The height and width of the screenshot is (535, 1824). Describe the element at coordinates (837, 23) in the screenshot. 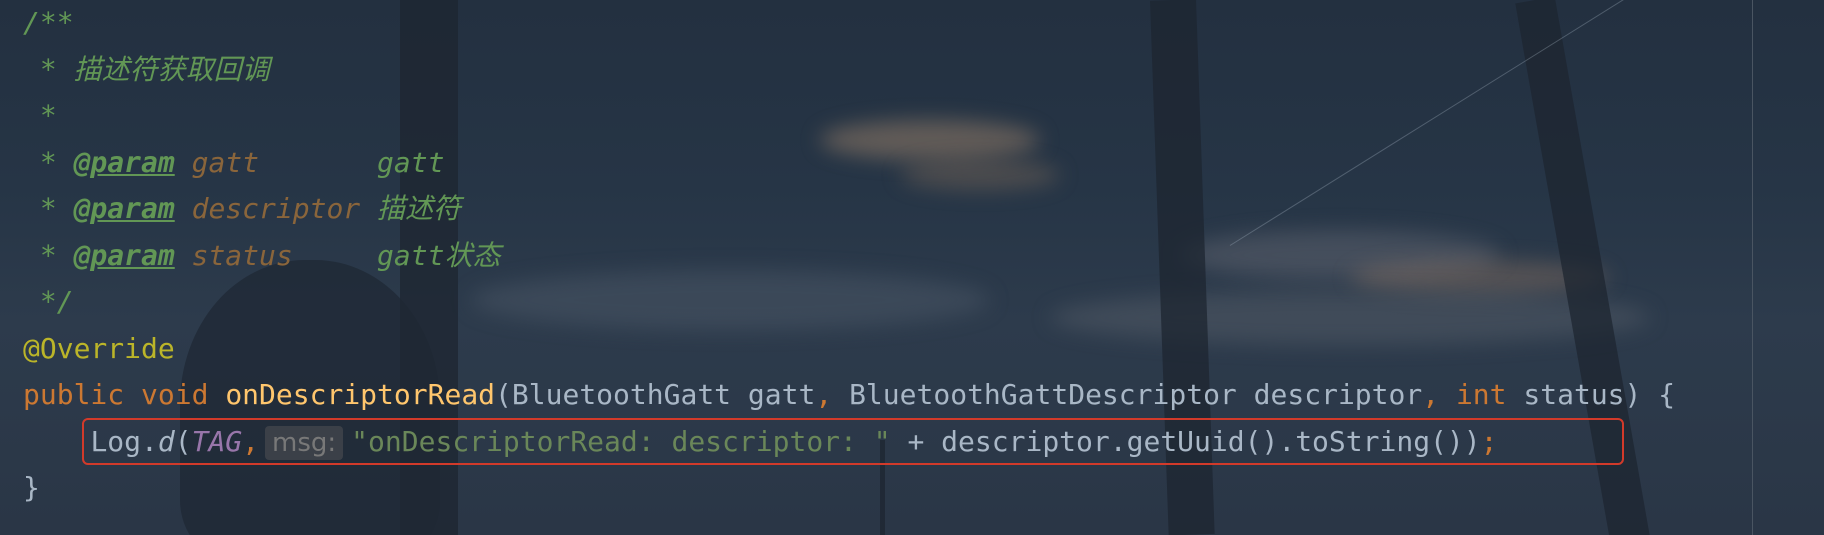

I see `code-line: /**` at that location.